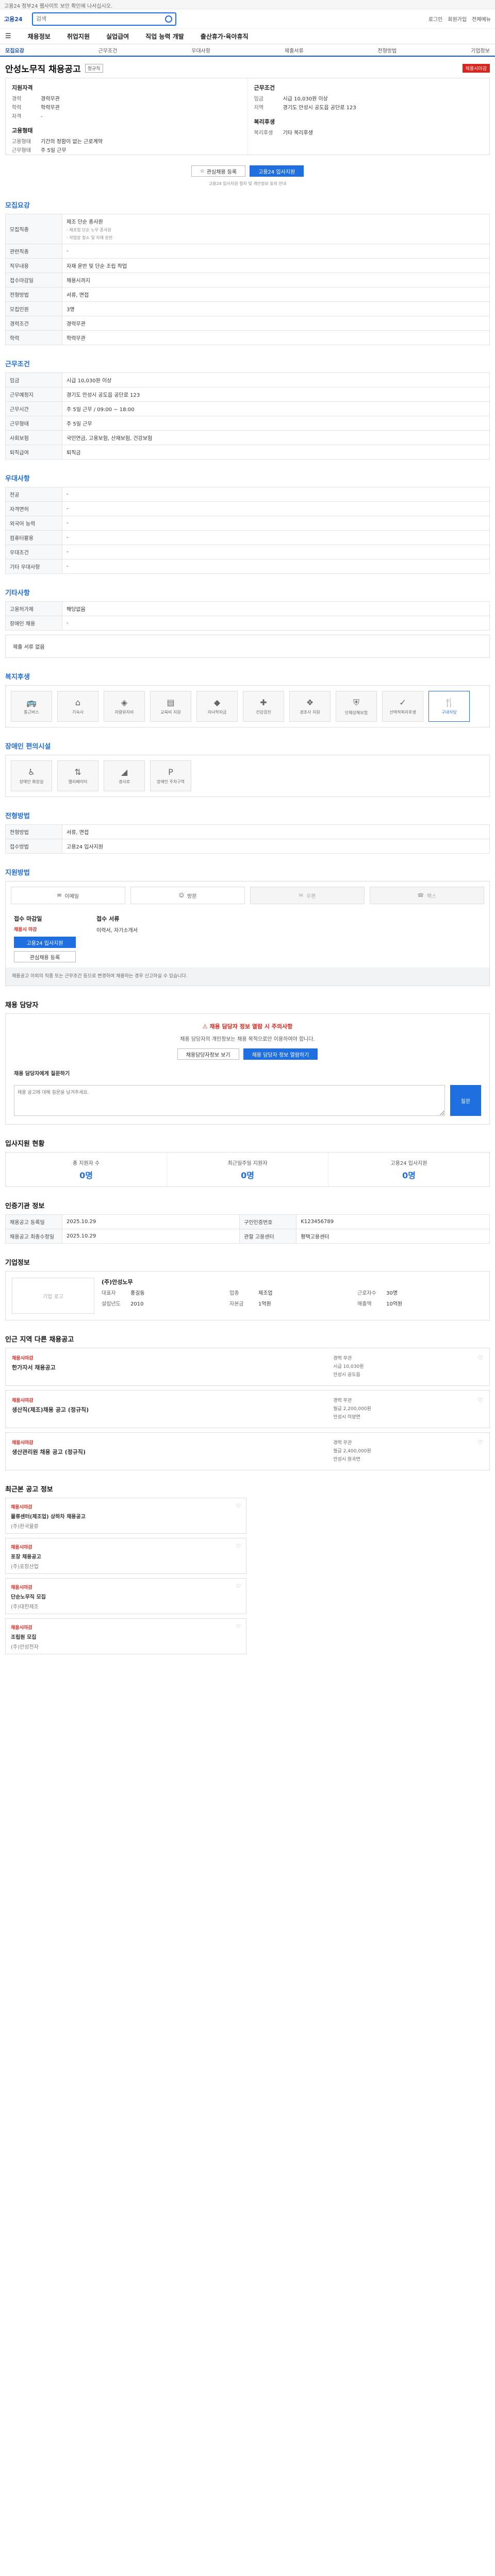  I want to click on apply-note: 고용24 입사지원 절차 및 개인정보 동의 안내, so click(247, 183).